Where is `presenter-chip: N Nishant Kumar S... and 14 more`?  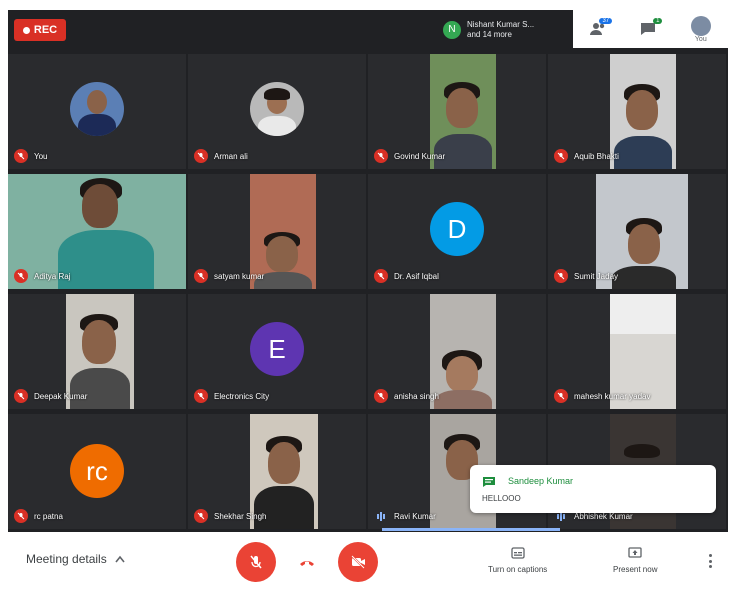
presenter-chip: N Nishant Kumar S... and 14 more is located at coordinates (508, 30).